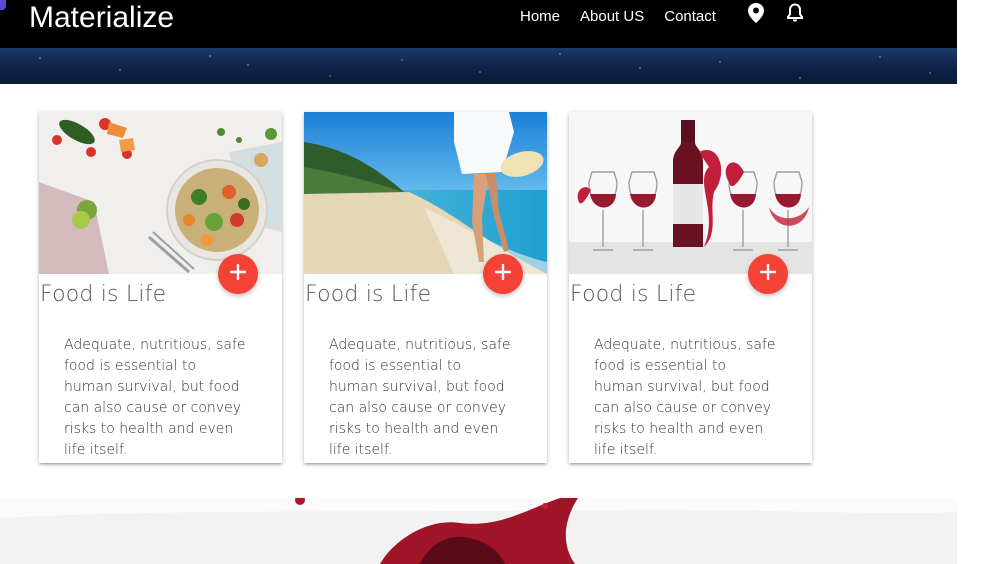 This screenshot has width=1003, height=564. I want to click on wine-splash-image, so click(478, 531).